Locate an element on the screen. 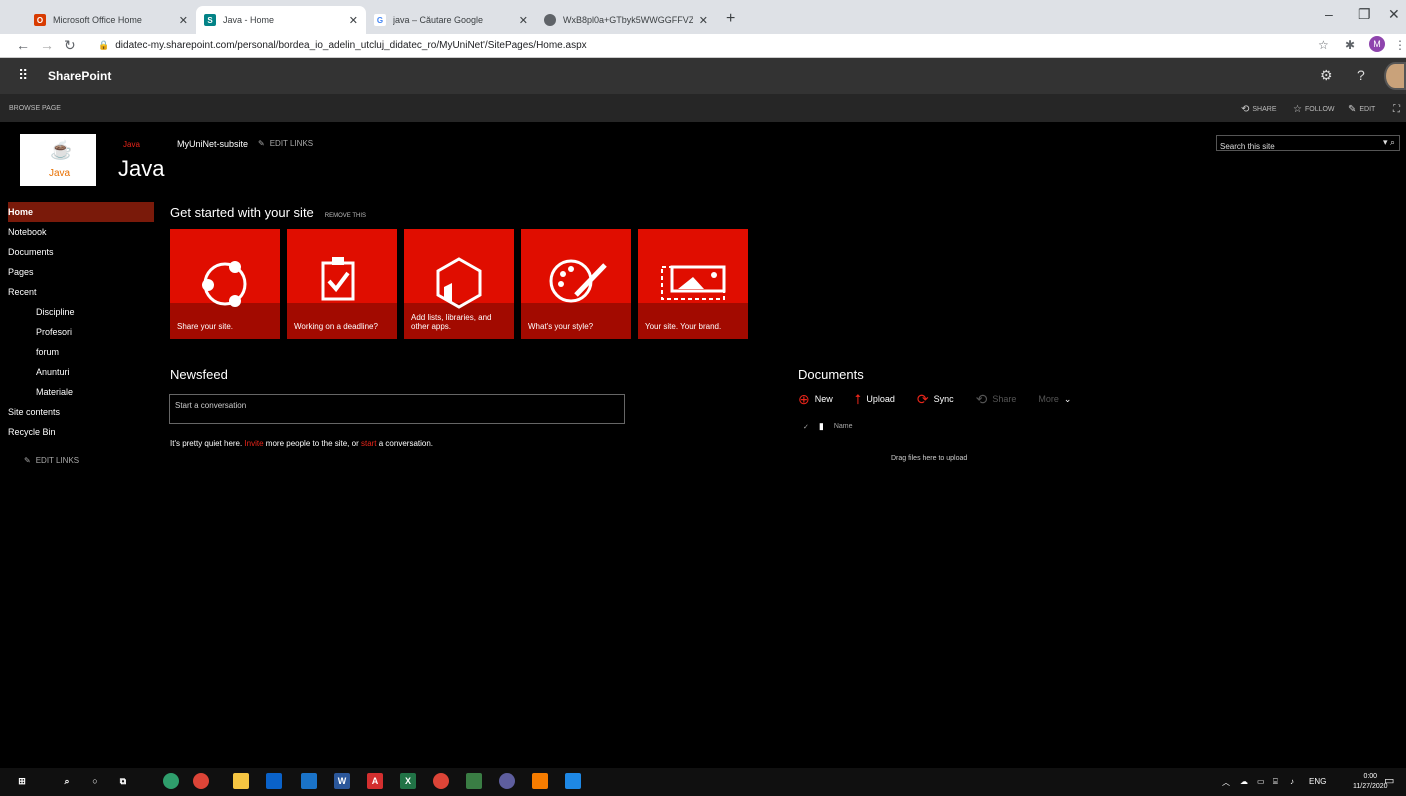 The height and width of the screenshot is (796, 1406). ribbon-tab-browse: BROWSE is located at coordinates (24, 108).